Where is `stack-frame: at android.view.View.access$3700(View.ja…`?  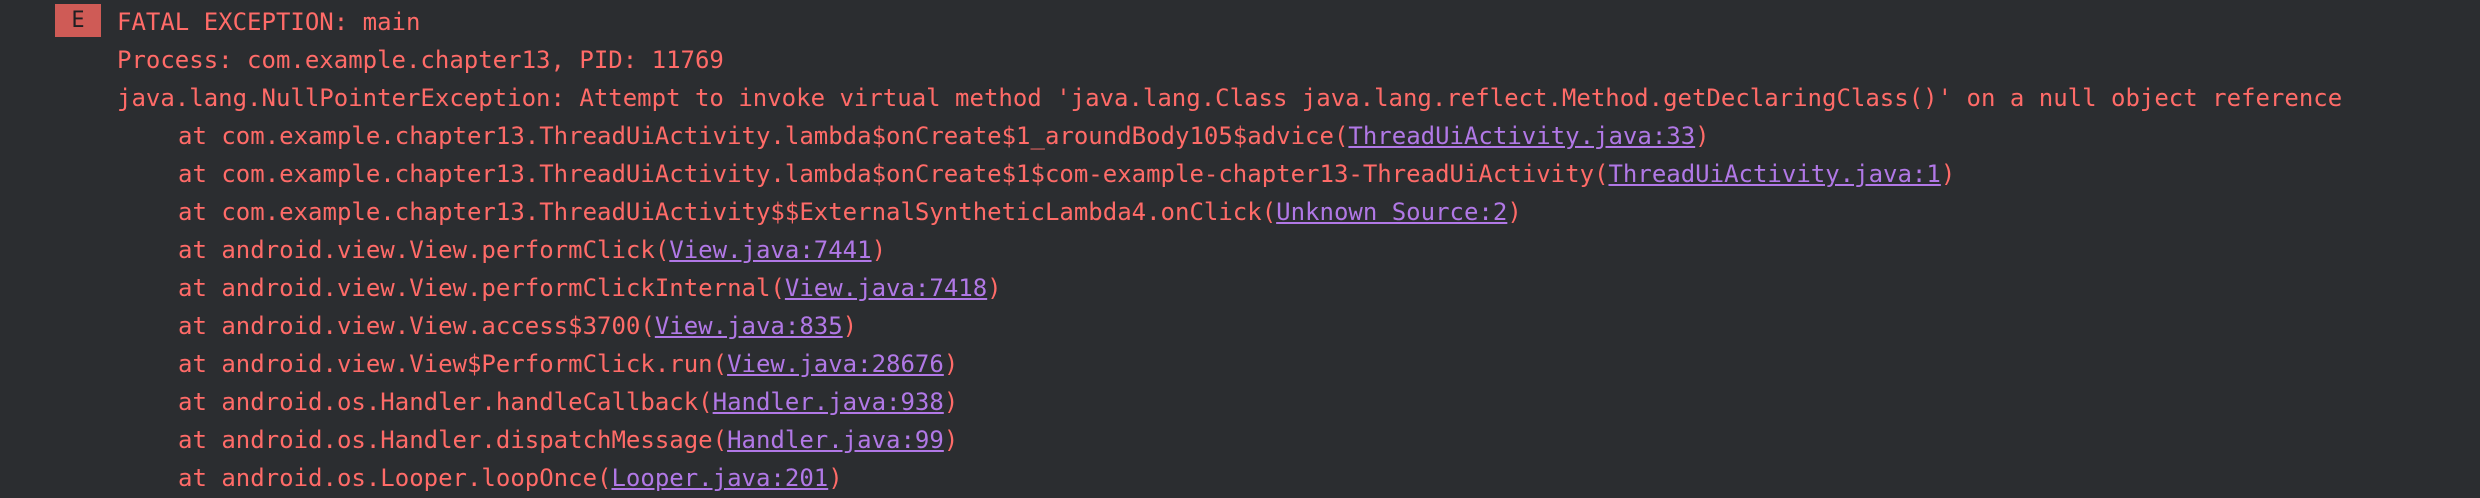 stack-frame: at android.view.View.access$3700(View.ja… is located at coordinates (517, 326).